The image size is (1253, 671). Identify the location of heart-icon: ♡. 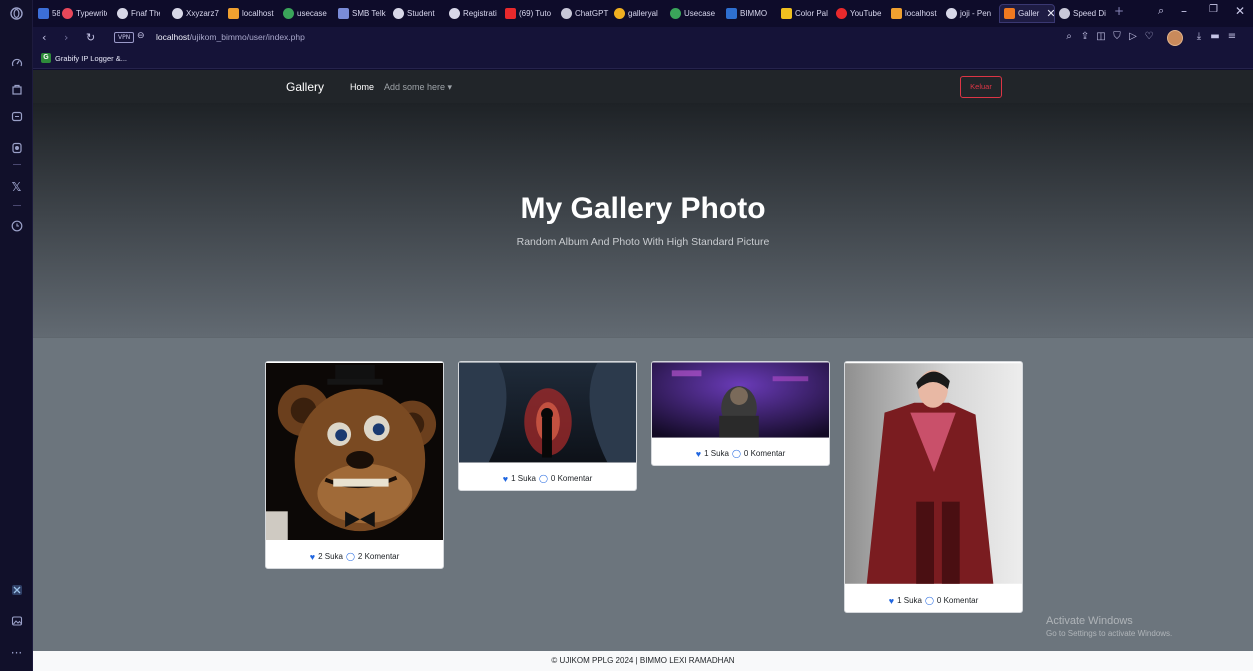
(1149, 37).